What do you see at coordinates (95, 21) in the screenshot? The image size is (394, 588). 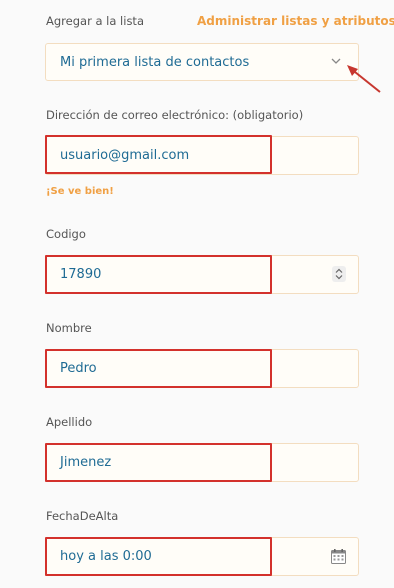 I see `list-label: Agregar a la lista` at bounding box center [95, 21].